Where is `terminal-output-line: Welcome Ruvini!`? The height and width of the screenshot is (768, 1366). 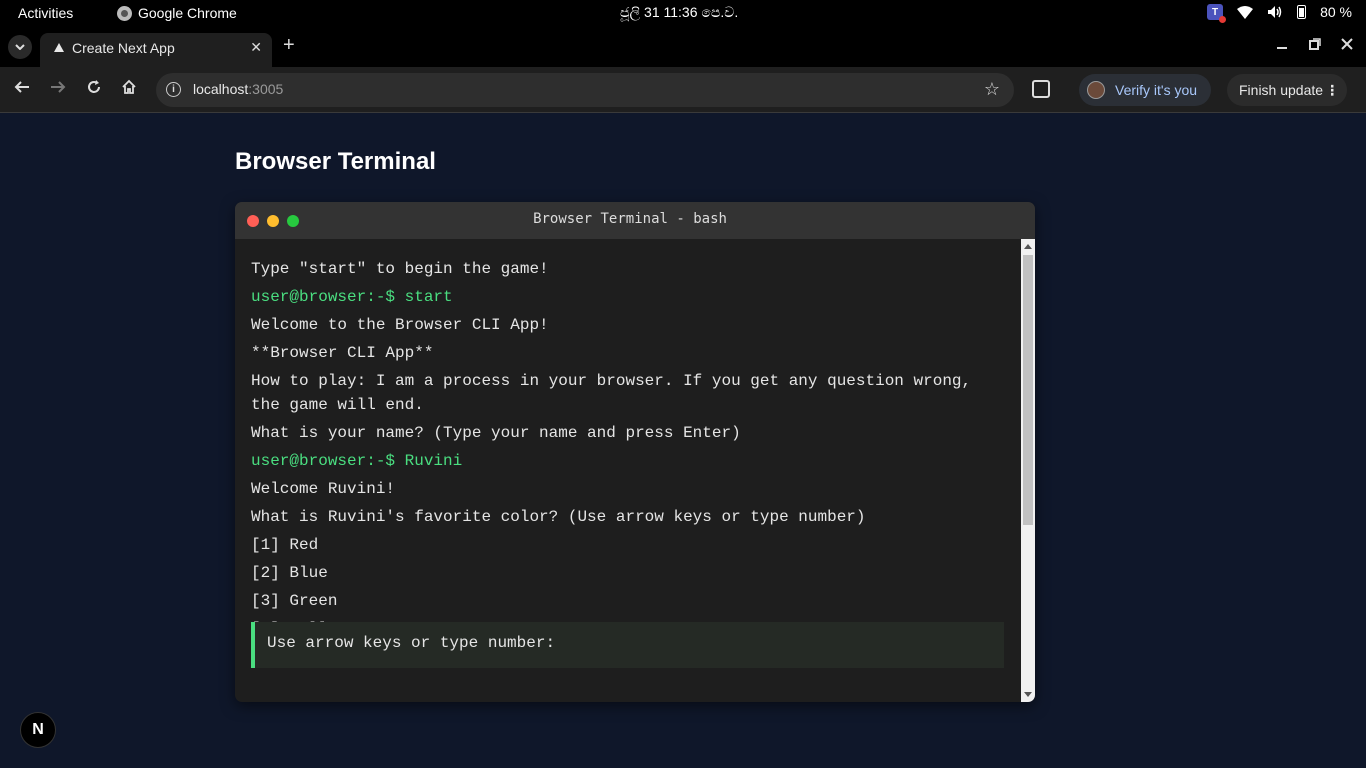
terminal-output-line: Welcome Ruvini! is located at coordinates (323, 489).